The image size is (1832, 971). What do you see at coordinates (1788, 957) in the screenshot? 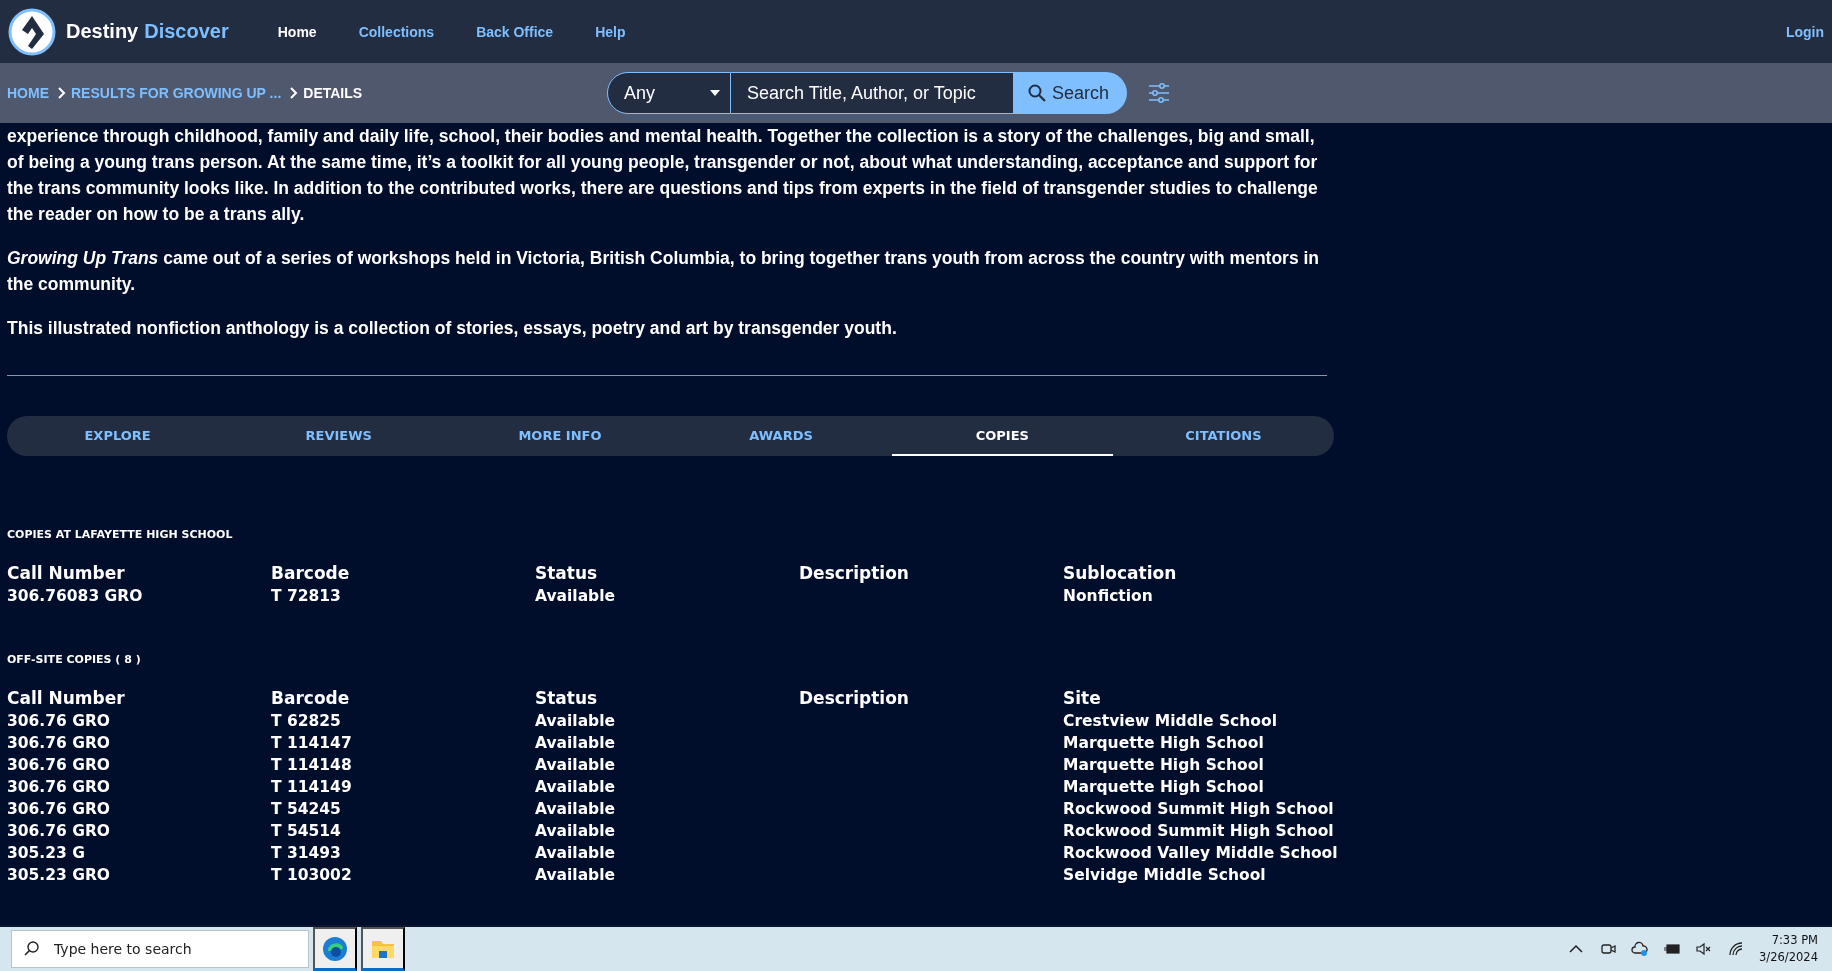
I see `date-text: 3/26/2024` at bounding box center [1788, 957].